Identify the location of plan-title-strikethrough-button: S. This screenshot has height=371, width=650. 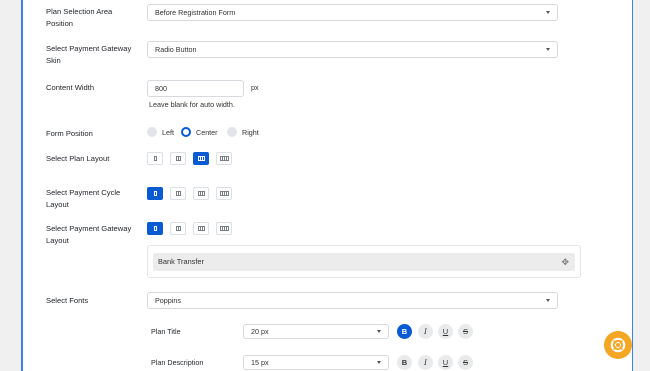
(465, 331).